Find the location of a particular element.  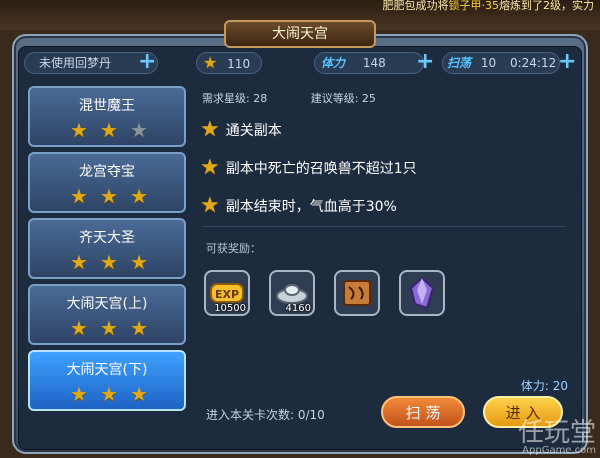

stage-name: 混世魔王 is located at coordinates (107, 106).